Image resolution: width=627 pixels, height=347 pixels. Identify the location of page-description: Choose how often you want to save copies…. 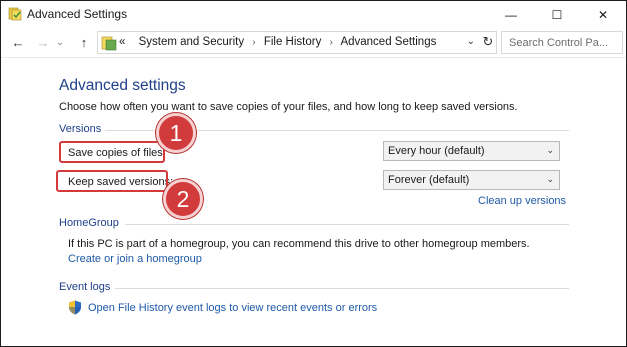
(288, 107).